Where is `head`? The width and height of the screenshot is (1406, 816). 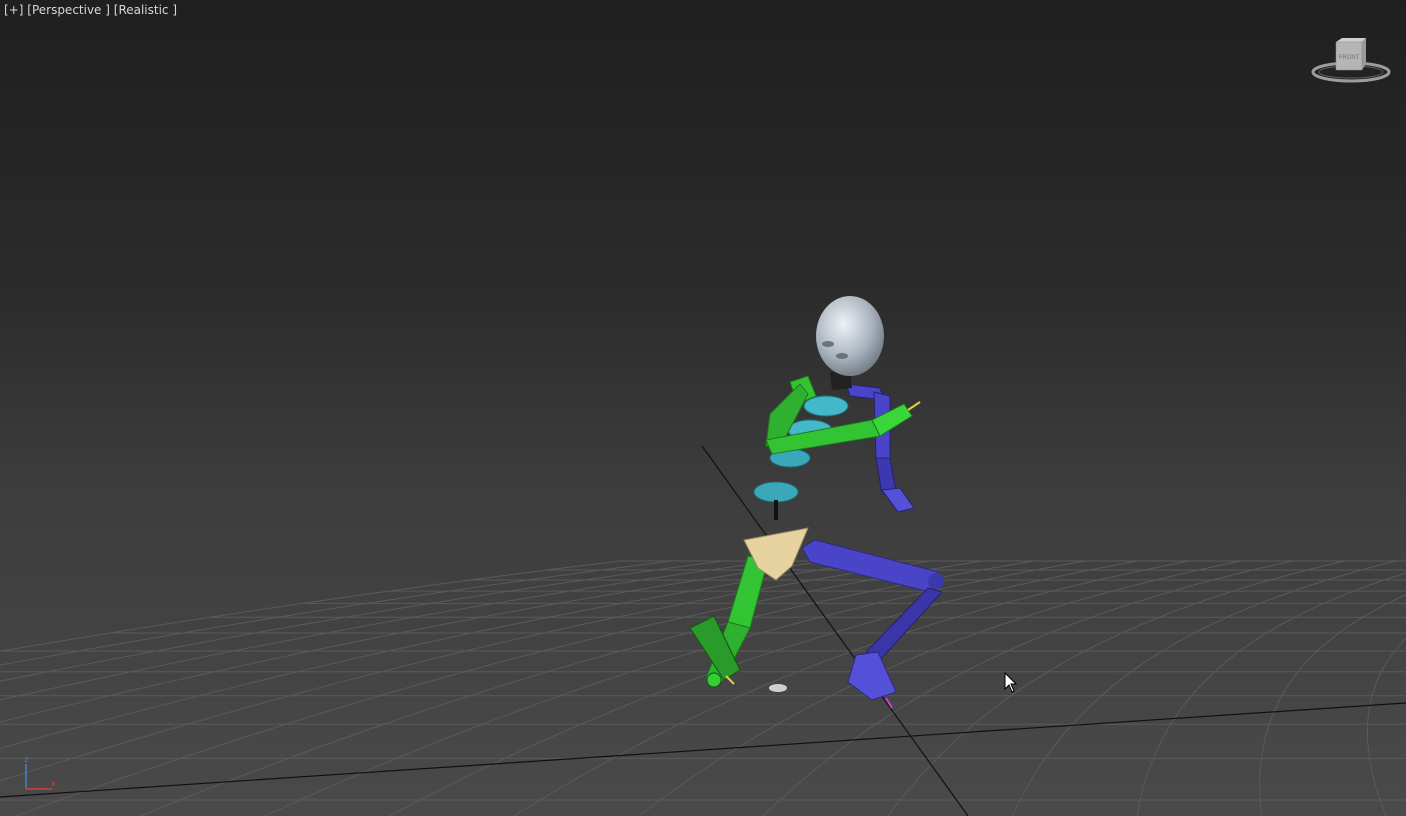 head is located at coordinates (850, 336).